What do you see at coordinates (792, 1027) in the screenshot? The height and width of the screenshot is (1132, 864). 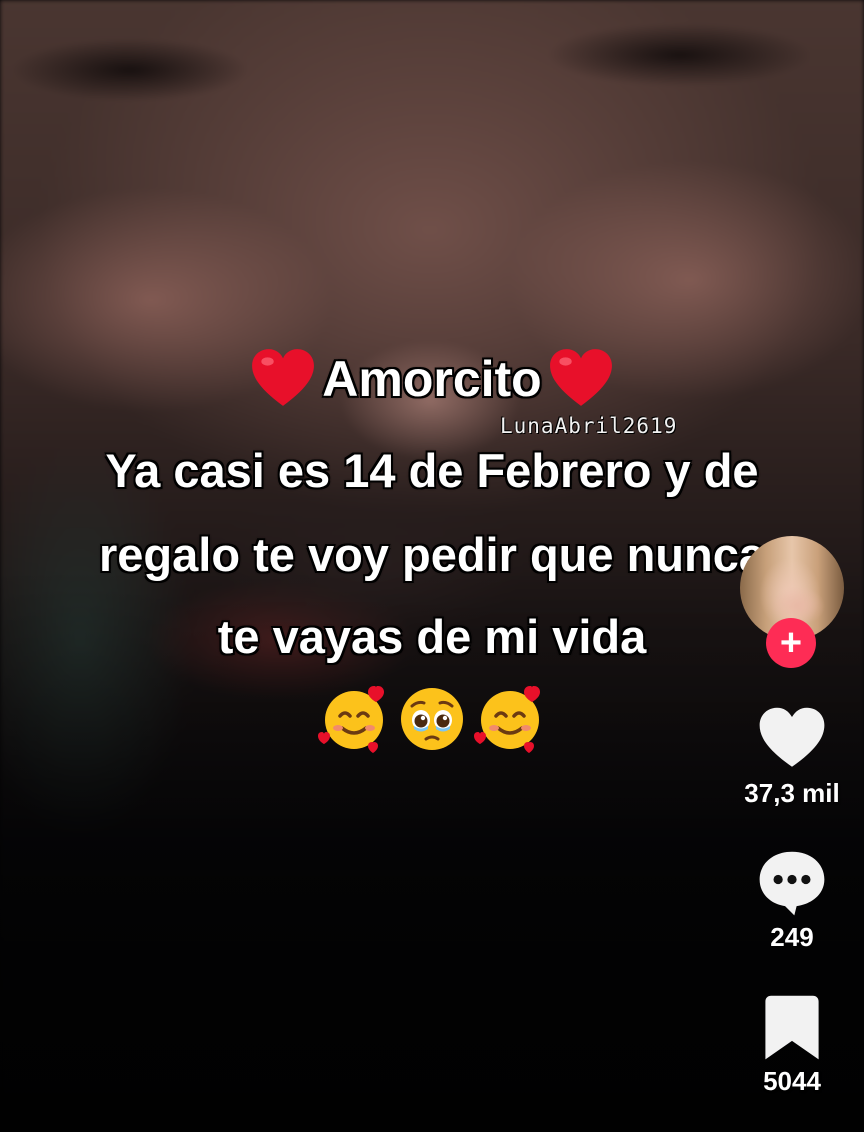 I see `bookmark-icon` at bounding box center [792, 1027].